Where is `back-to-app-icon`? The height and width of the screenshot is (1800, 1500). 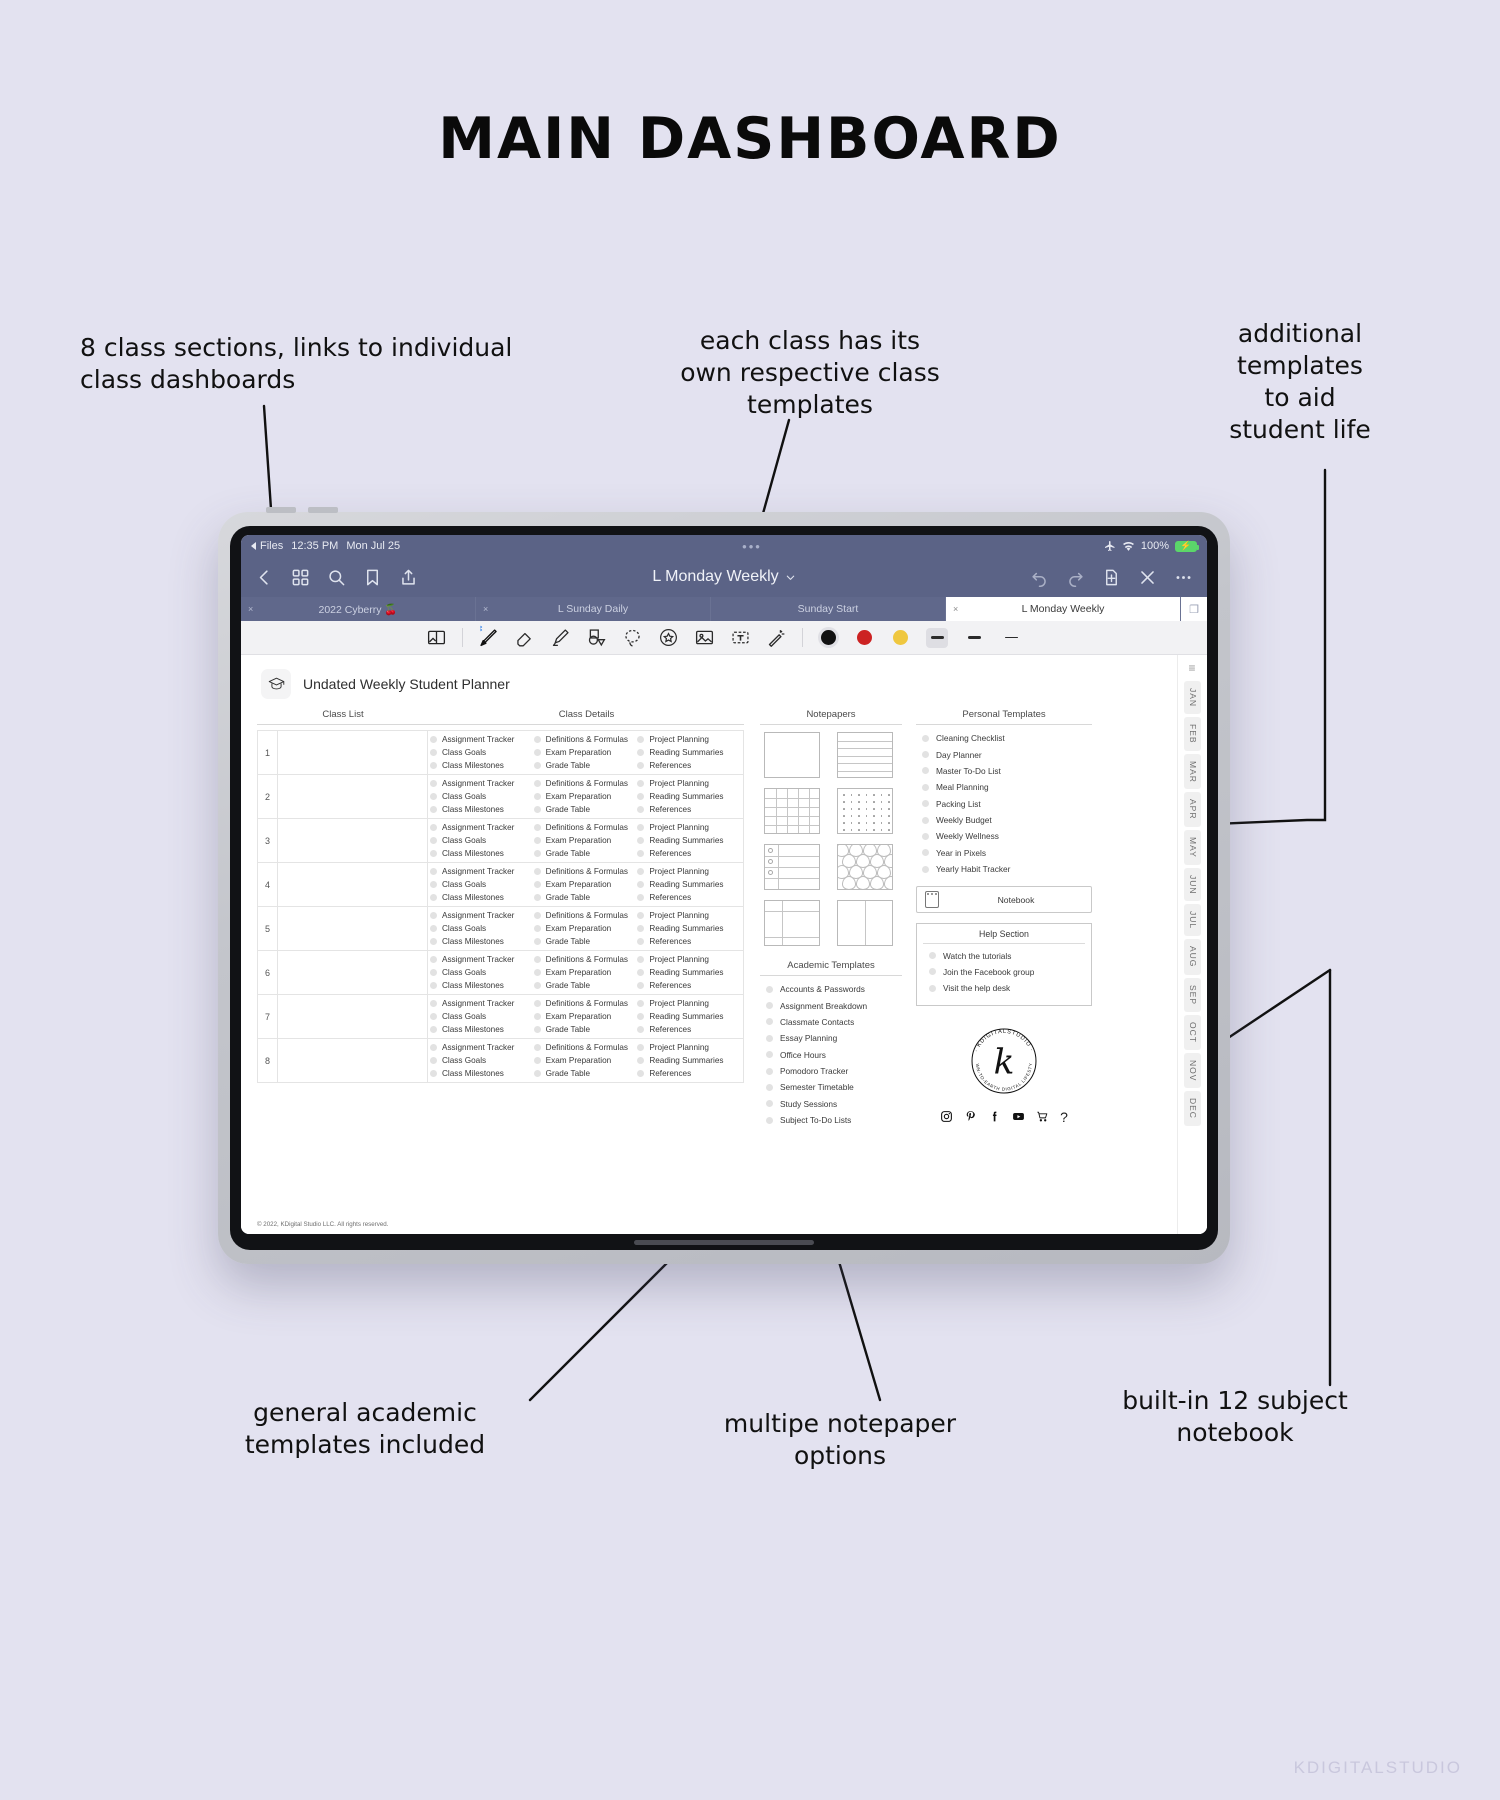
back-to-app-icon is located at coordinates (253, 546).